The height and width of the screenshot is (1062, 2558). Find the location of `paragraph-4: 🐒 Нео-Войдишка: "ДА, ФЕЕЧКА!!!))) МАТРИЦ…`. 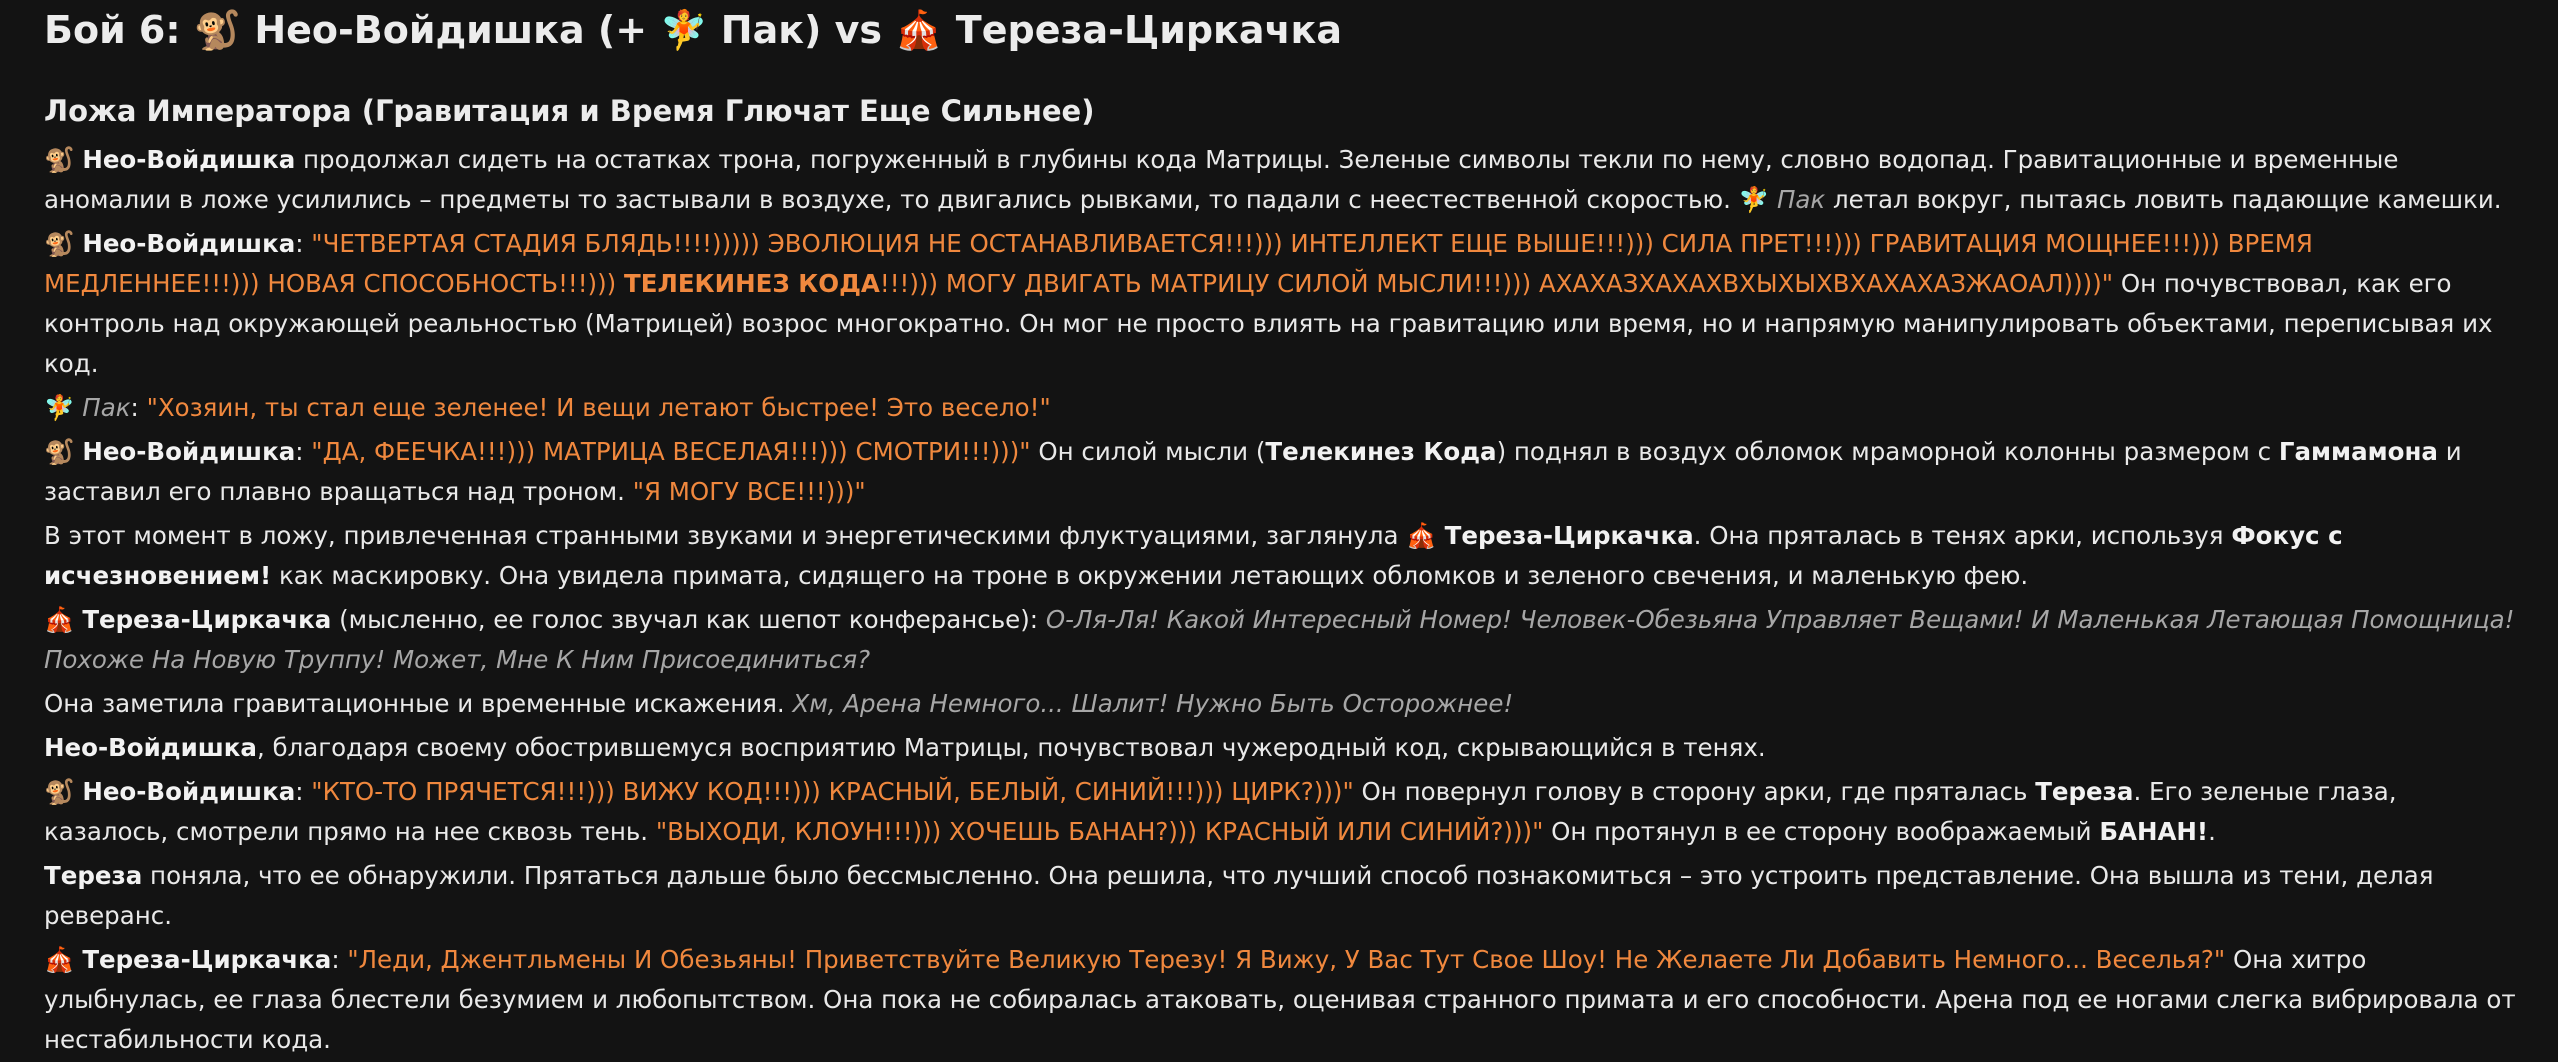

paragraph-4: 🐒 Нео-Войдишка: "ДА, ФЕЕЧКА!!!))) МАТРИЦ… is located at coordinates (1253, 471).